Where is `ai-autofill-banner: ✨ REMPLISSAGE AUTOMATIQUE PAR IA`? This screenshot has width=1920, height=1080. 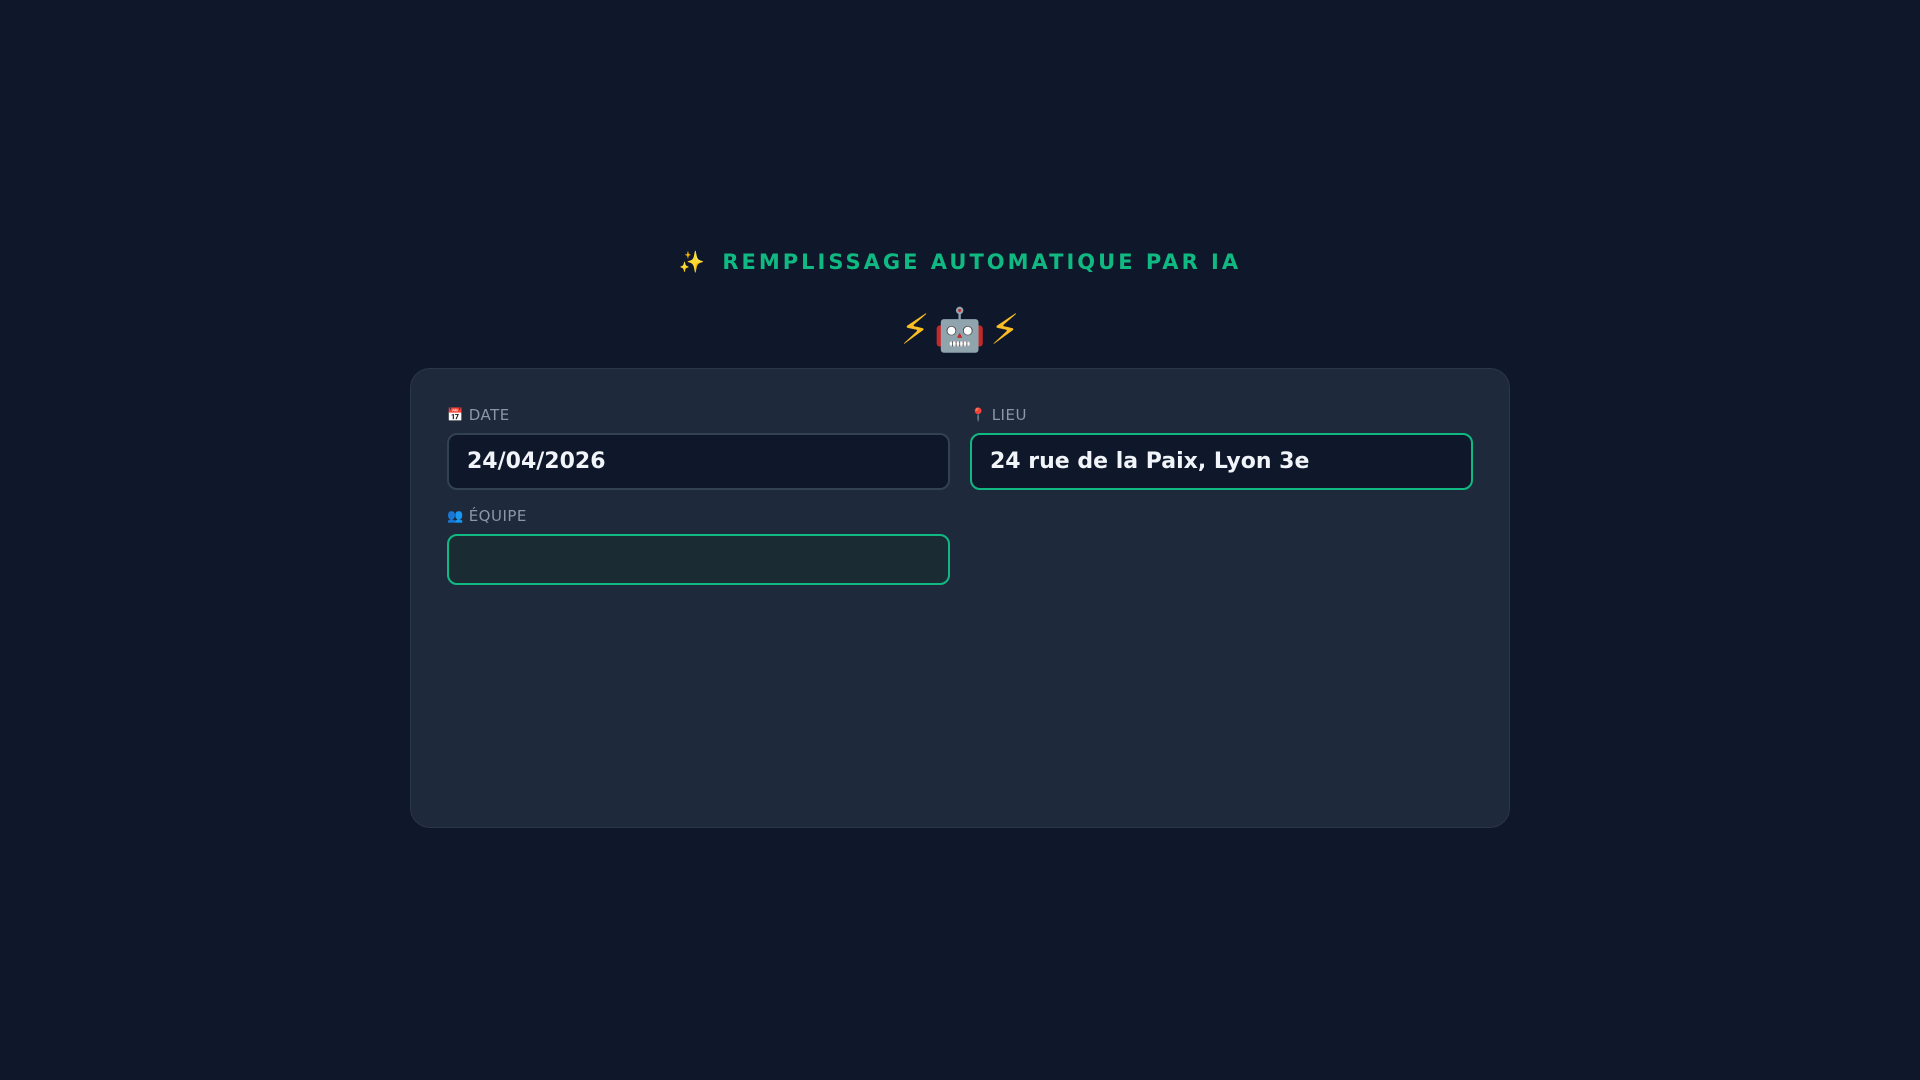 ai-autofill-banner: ✨ REMPLISSAGE AUTOMATIQUE PAR IA is located at coordinates (960, 262).